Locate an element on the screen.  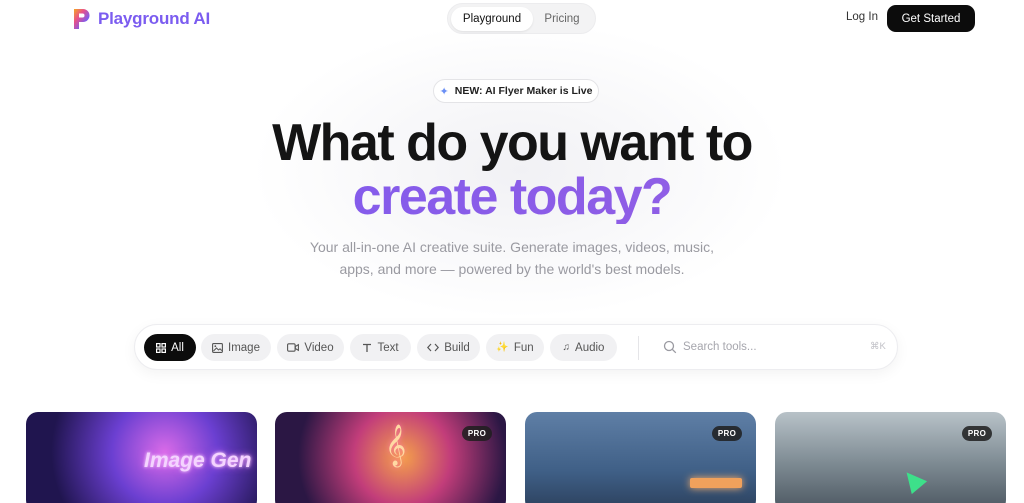
music-note-icon: ♫ is located at coordinates (566, 347).